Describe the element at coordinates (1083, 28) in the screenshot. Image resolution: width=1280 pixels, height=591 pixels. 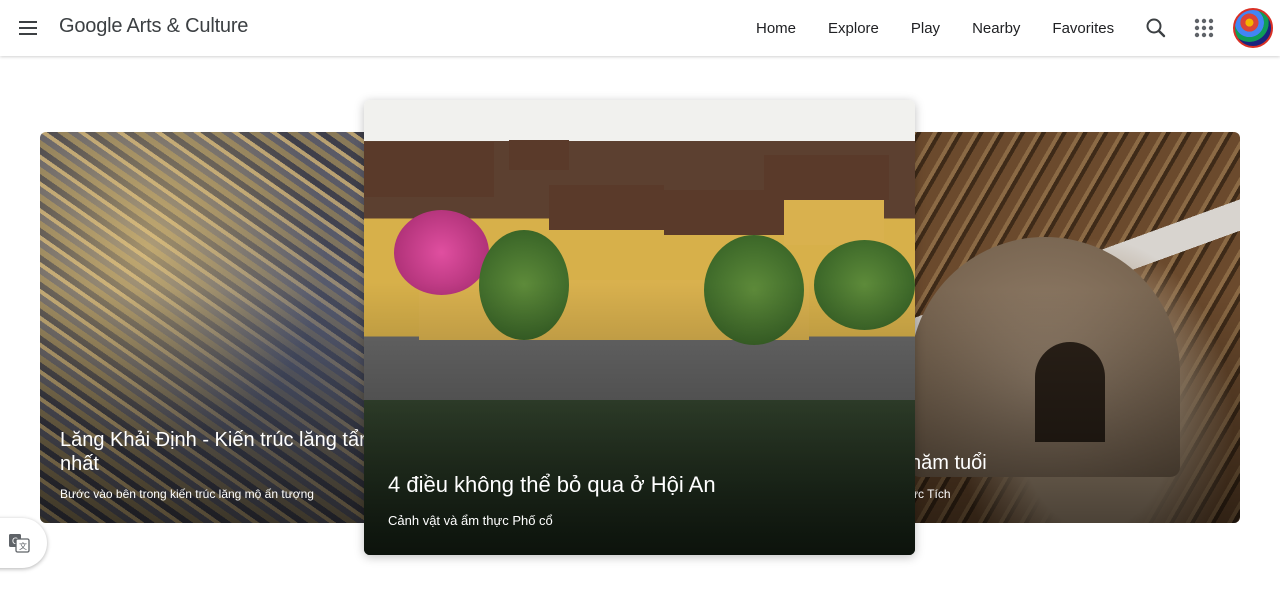
I see `nav-favorites: Favorites` at that location.